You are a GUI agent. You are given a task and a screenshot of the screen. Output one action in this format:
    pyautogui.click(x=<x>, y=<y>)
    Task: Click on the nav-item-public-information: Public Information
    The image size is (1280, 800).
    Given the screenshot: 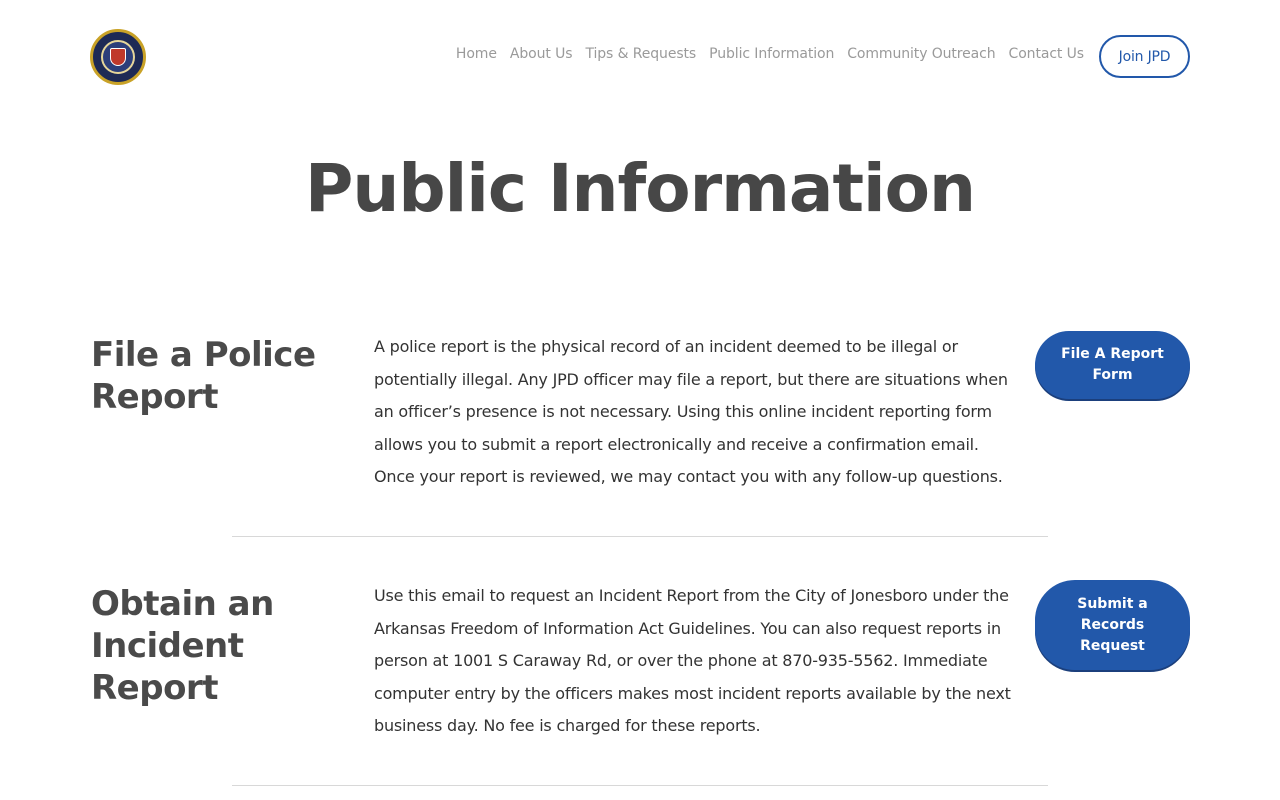 What is the action you would take?
    pyautogui.click(x=771, y=54)
    